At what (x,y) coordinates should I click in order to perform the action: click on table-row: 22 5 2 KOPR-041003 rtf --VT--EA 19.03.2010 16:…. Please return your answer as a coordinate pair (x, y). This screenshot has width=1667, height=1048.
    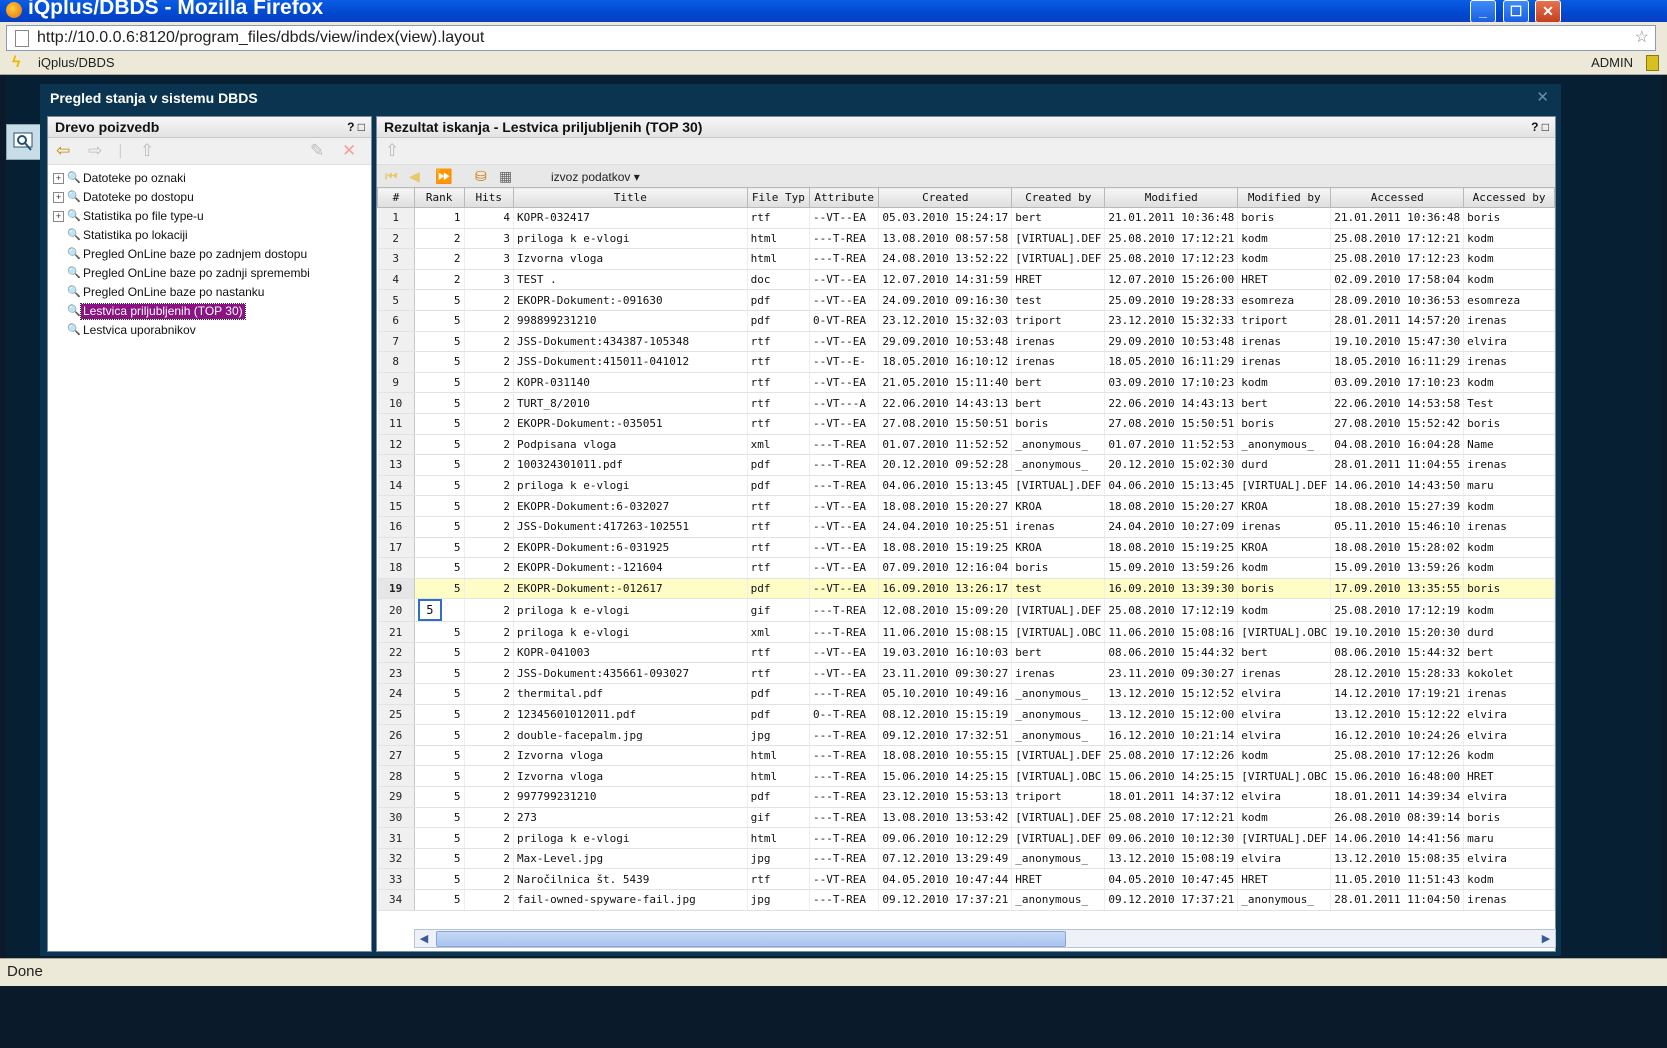
    Looking at the image, I should click on (966, 653).